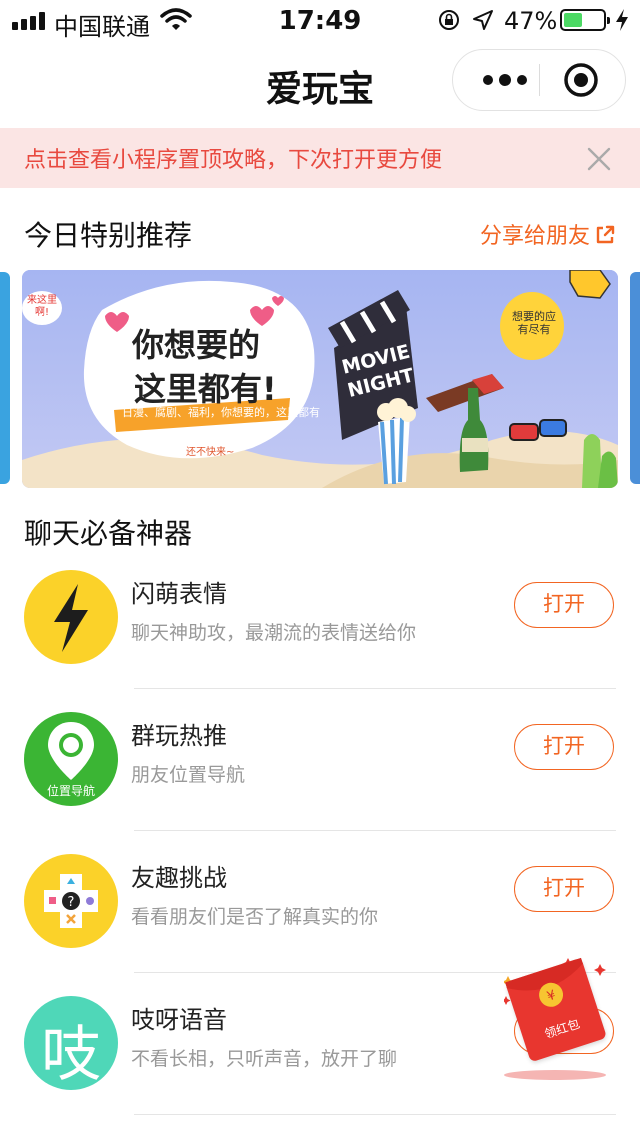  Describe the element at coordinates (70, 791) in the screenshot. I see `icon-label: 位置导航` at that location.